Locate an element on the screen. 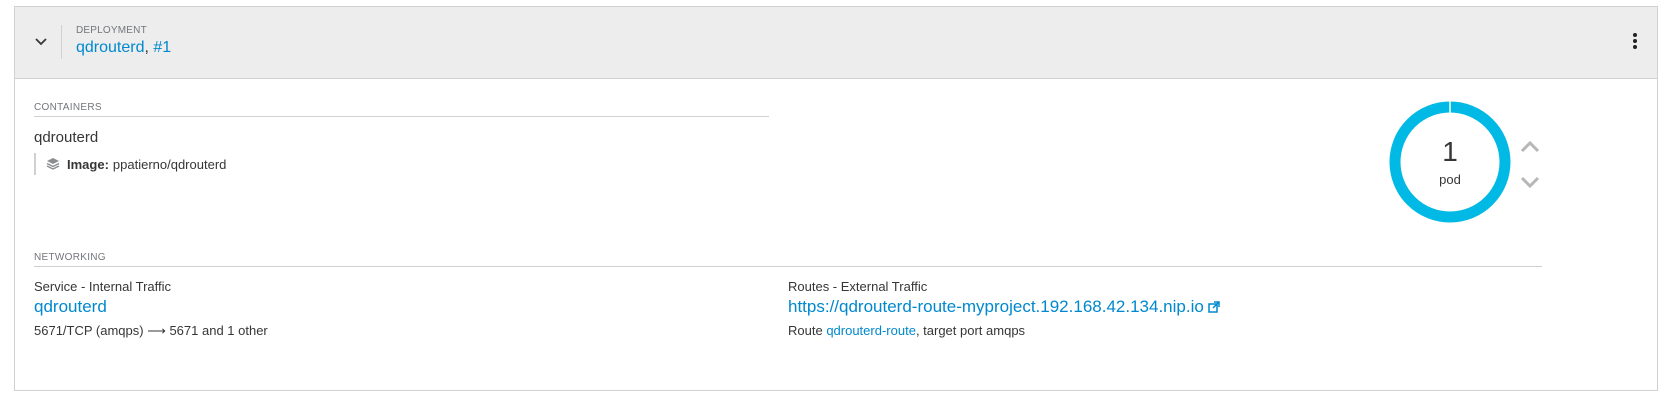 This screenshot has height=403, width=1667. networking-section-label: NETWORKING is located at coordinates (70, 257).